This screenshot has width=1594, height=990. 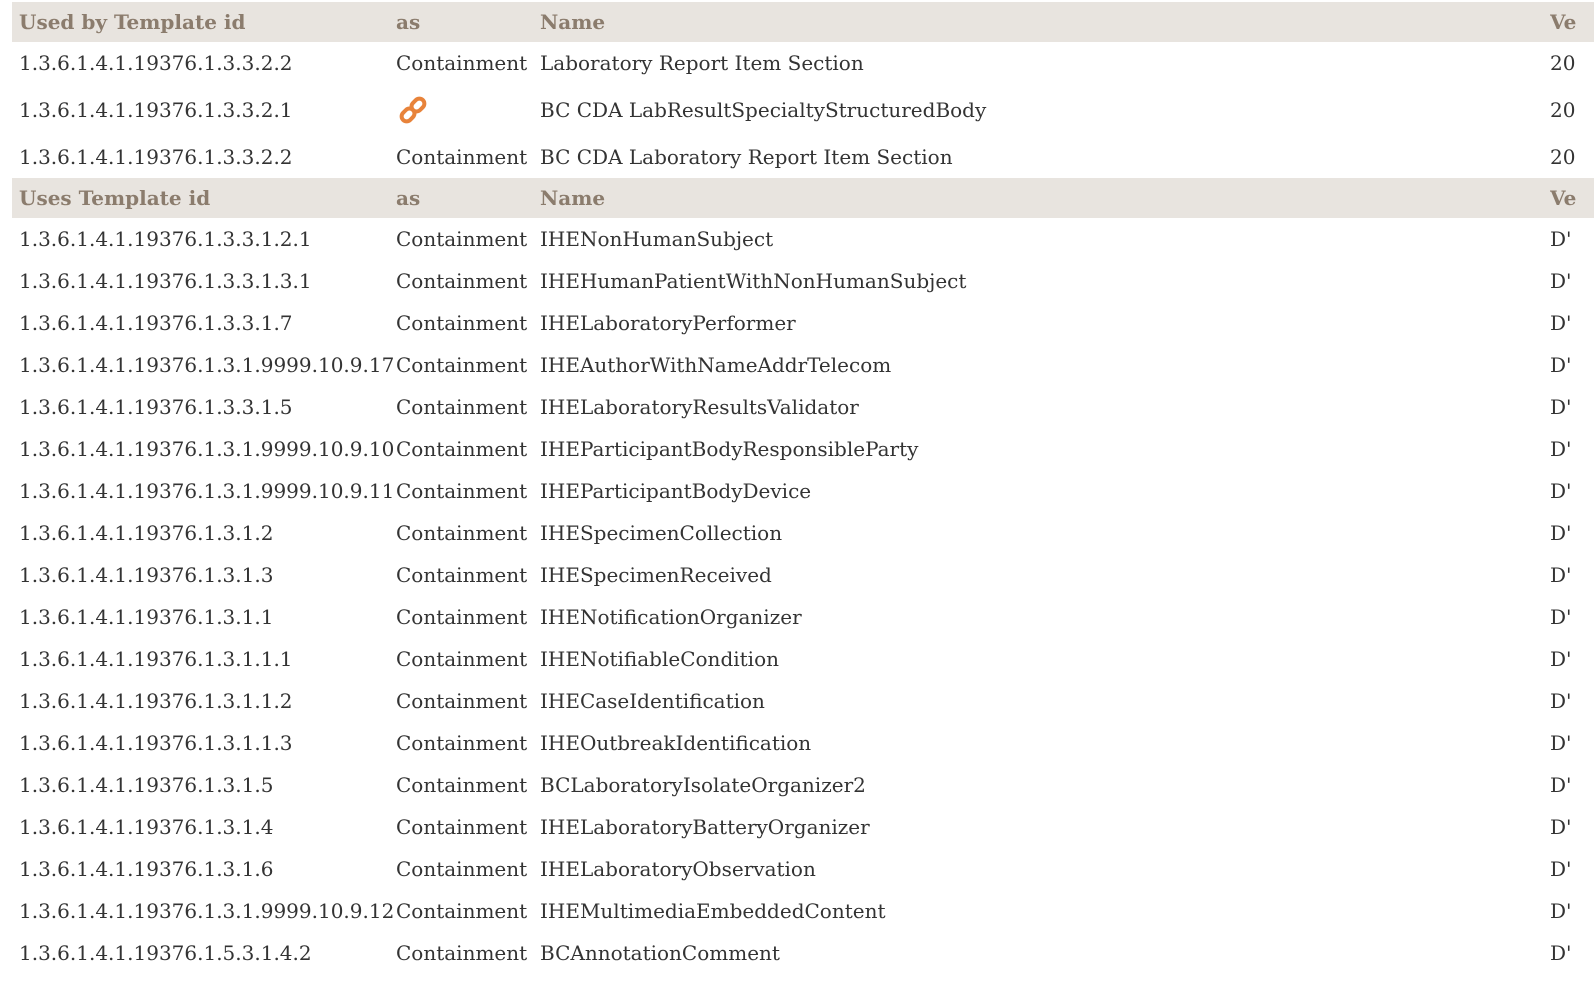 I want to click on template-id: 1.3.6.1.4.1.19376.1.3.3.2.1, so click(x=156, y=110).